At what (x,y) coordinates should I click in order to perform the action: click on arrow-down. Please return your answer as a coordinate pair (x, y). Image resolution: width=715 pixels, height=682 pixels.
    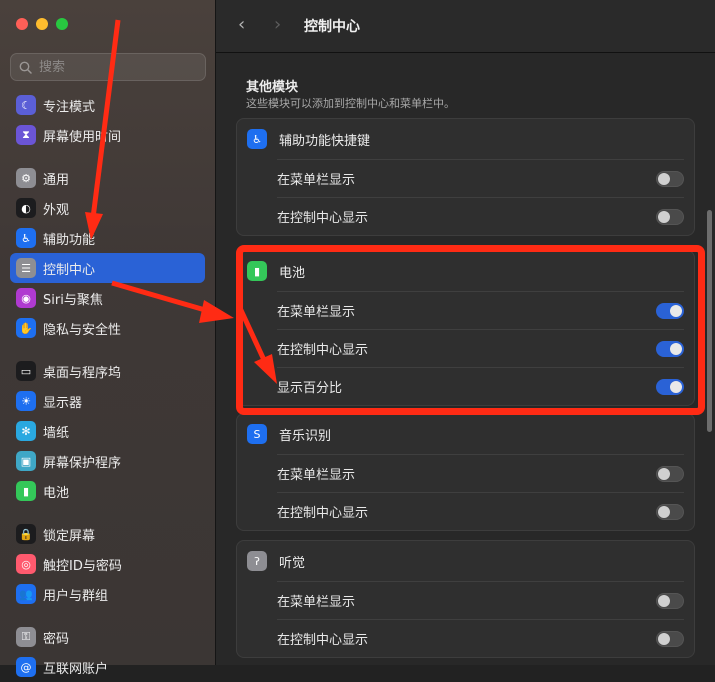
    Looking at the image, I should click on (103, 129).